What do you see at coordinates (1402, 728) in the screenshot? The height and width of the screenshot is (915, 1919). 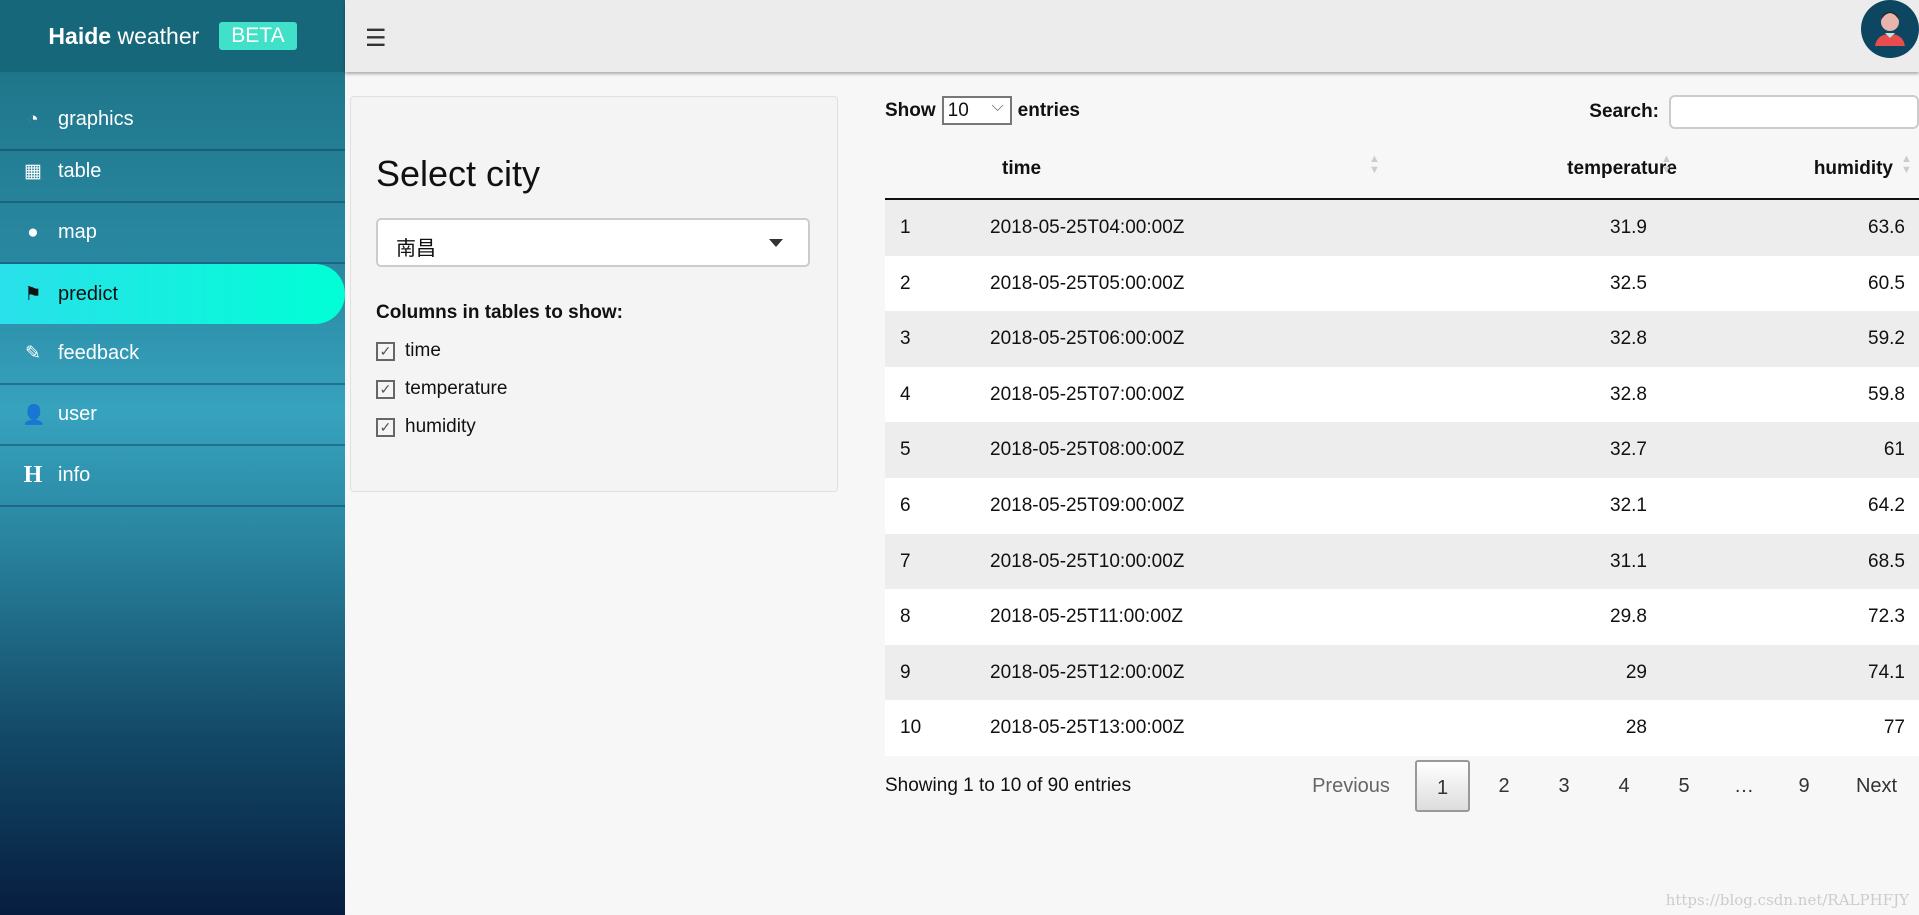 I see `table-row: 10 2018-05-25T13:00:00Z 28 77` at bounding box center [1402, 728].